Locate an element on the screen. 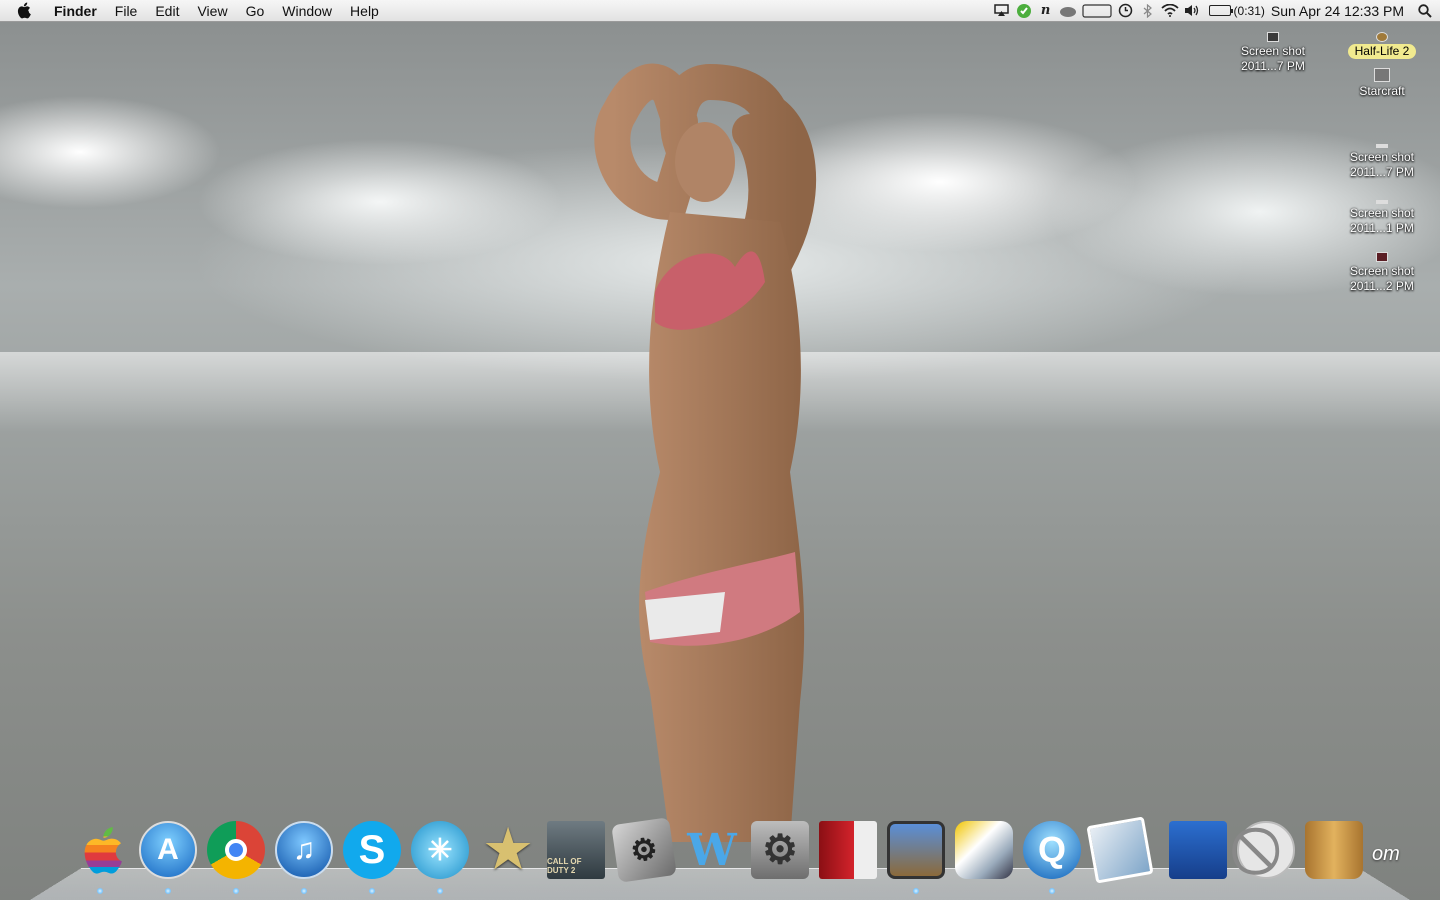 The height and width of the screenshot is (900, 1440). dock-imovie: ★ is located at coordinates (508, 850).